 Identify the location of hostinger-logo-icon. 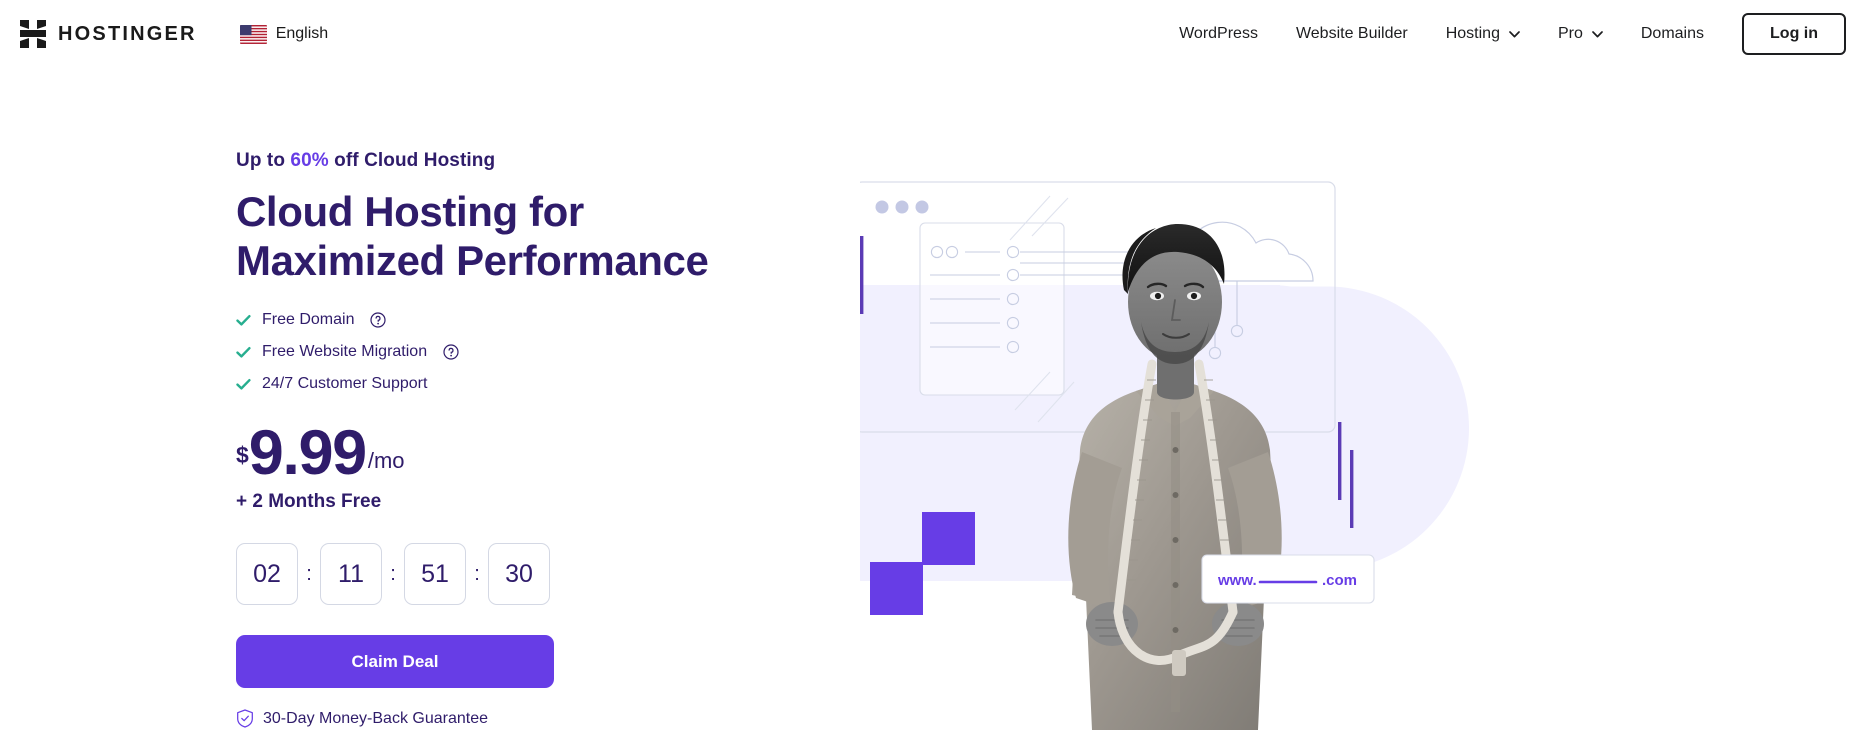
(33, 34).